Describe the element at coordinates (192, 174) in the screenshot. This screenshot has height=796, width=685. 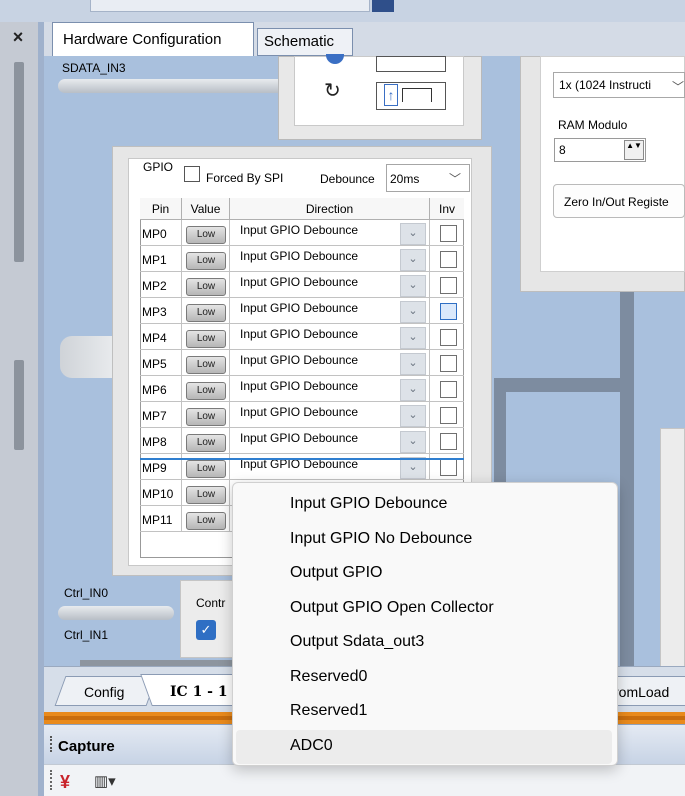
I see `forced-by-spi-checkbox` at that location.